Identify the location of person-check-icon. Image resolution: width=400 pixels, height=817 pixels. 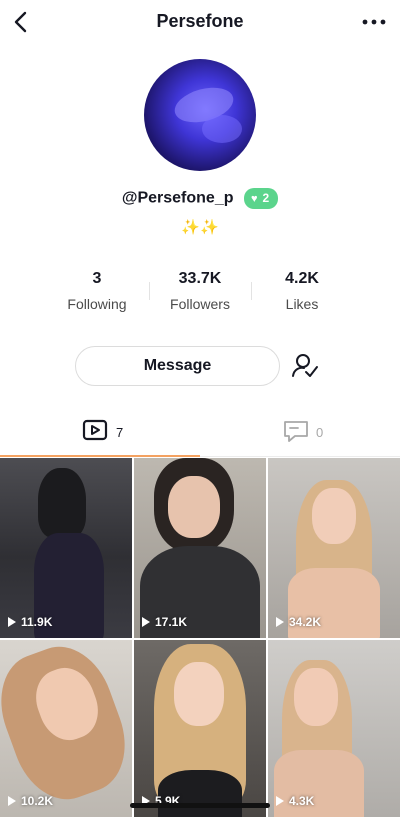
(305, 366).